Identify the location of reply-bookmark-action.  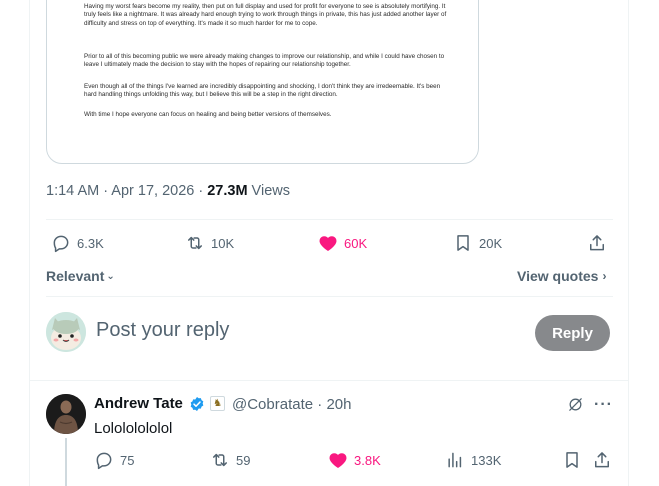
(572, 460).